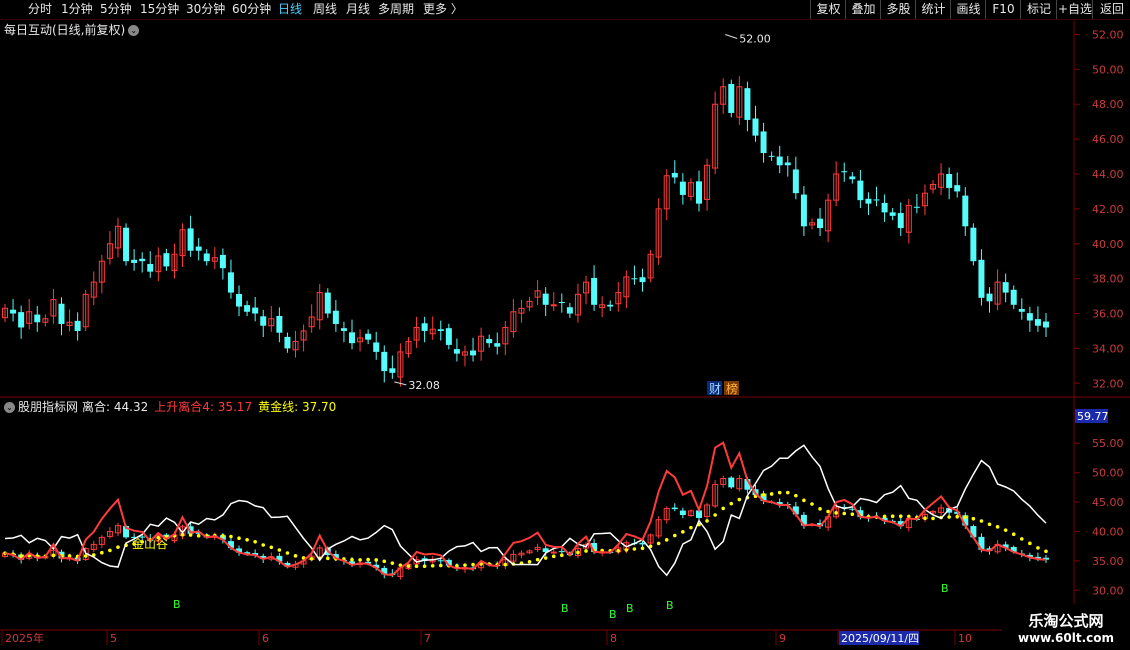 The height and width of the screenshot is (650, 1130). What do you see at coordinates (1108, 174) in the screenshot?
I see `price-tick-label: 44.00` at bounding box center [1108, 174].